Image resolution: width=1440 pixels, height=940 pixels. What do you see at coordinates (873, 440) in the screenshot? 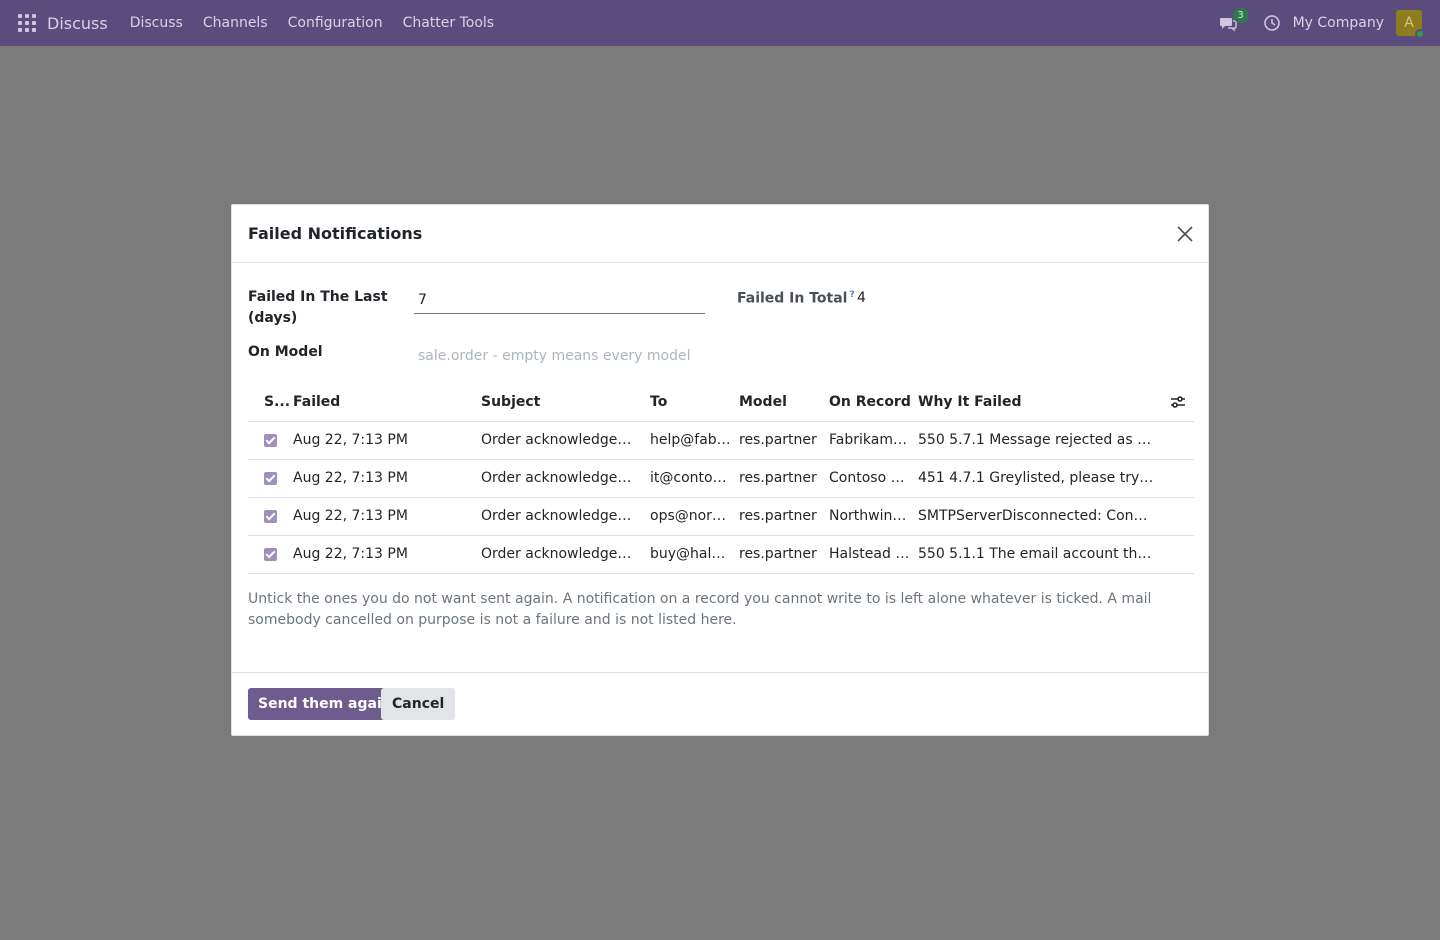
I see `record-cell: Fabrikam Inc` at bounding box center [873, 440].